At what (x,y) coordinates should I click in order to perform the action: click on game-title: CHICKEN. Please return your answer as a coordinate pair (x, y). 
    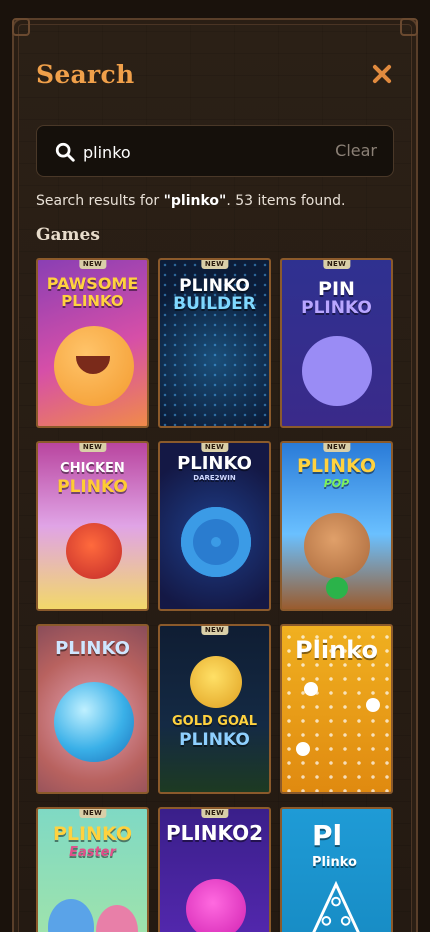
    Looking at the image, I should click on (92, 468).